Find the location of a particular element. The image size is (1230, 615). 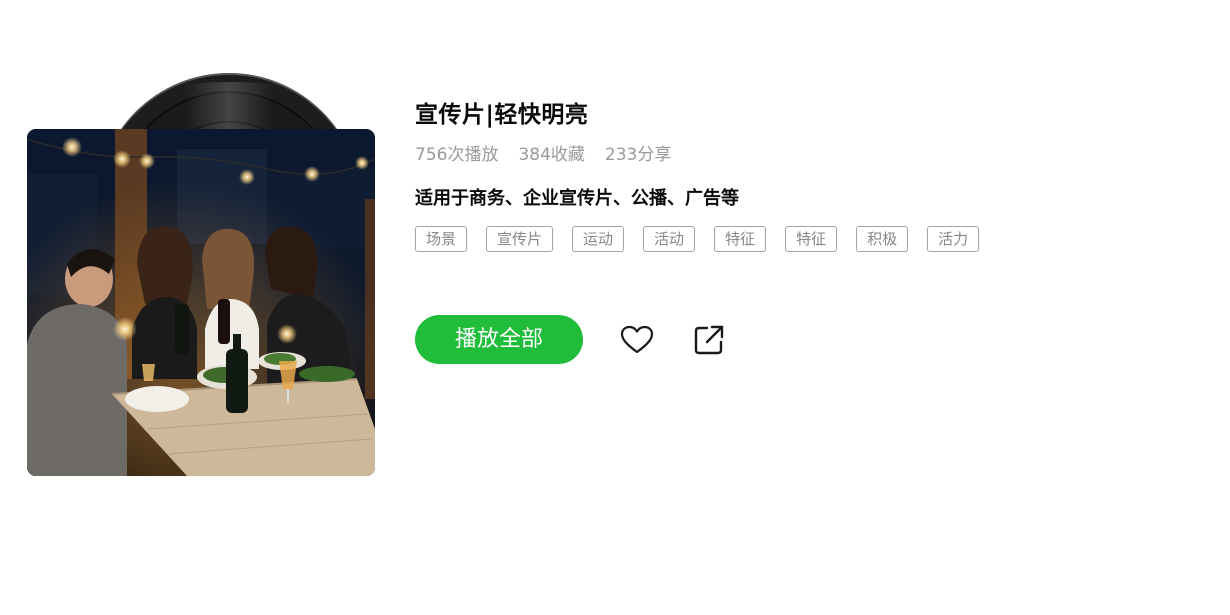

tag: 活动 is located at coordinates (669, 239).